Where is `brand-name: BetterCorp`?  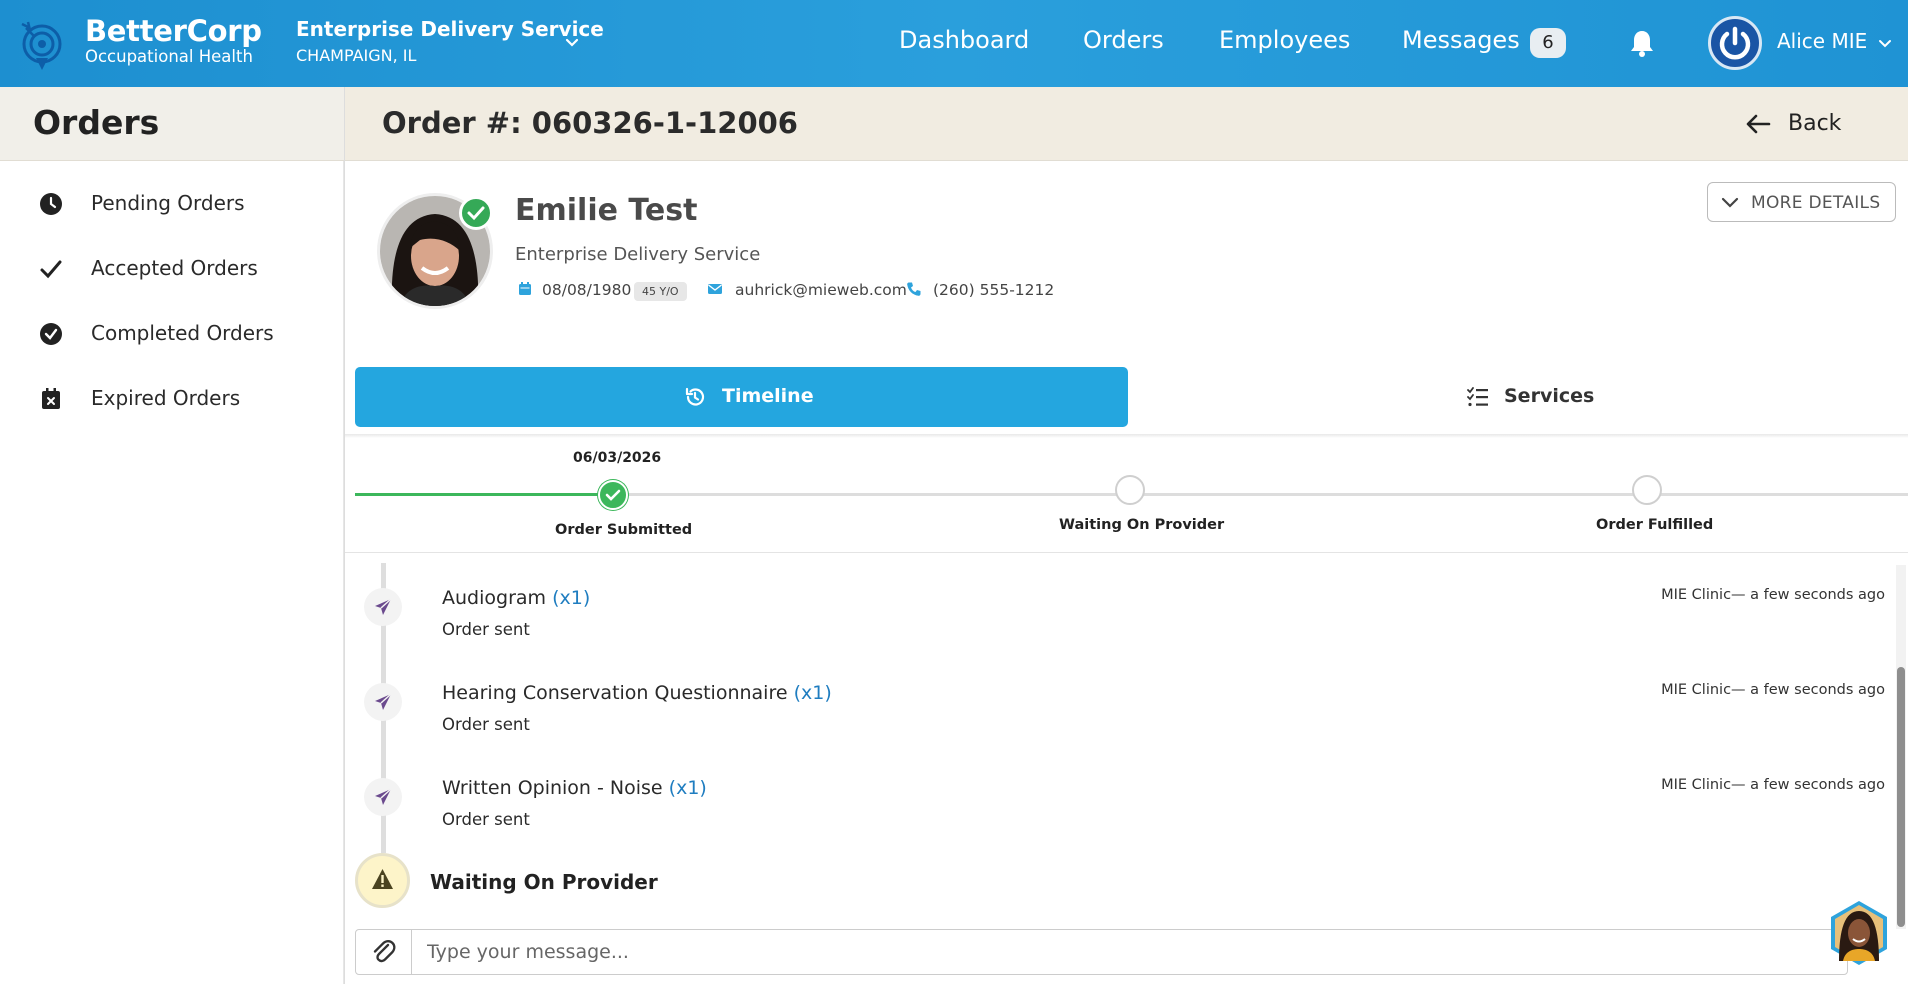
brand-name: BetterCorp is located at coordinates (173, 31).